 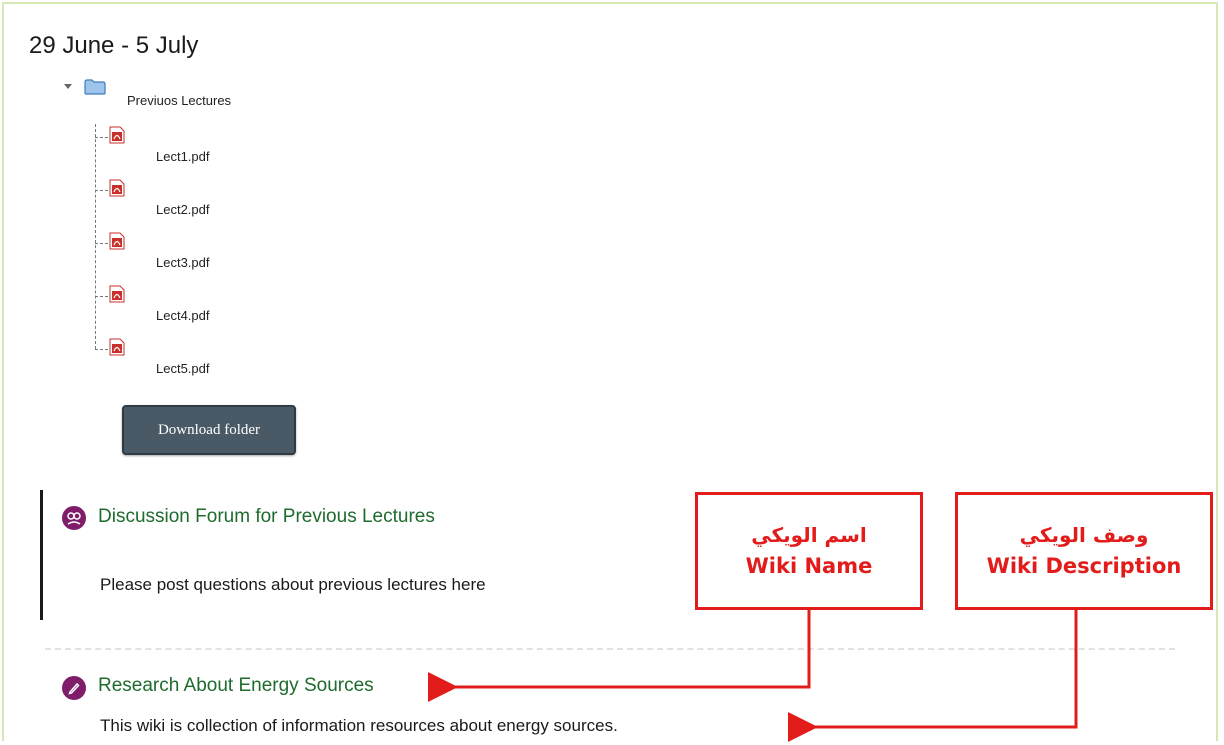 What do you see at coordinates (68, 86) in the screenshot?
I see `caret-down-icon` at bounding box center [68, 86].